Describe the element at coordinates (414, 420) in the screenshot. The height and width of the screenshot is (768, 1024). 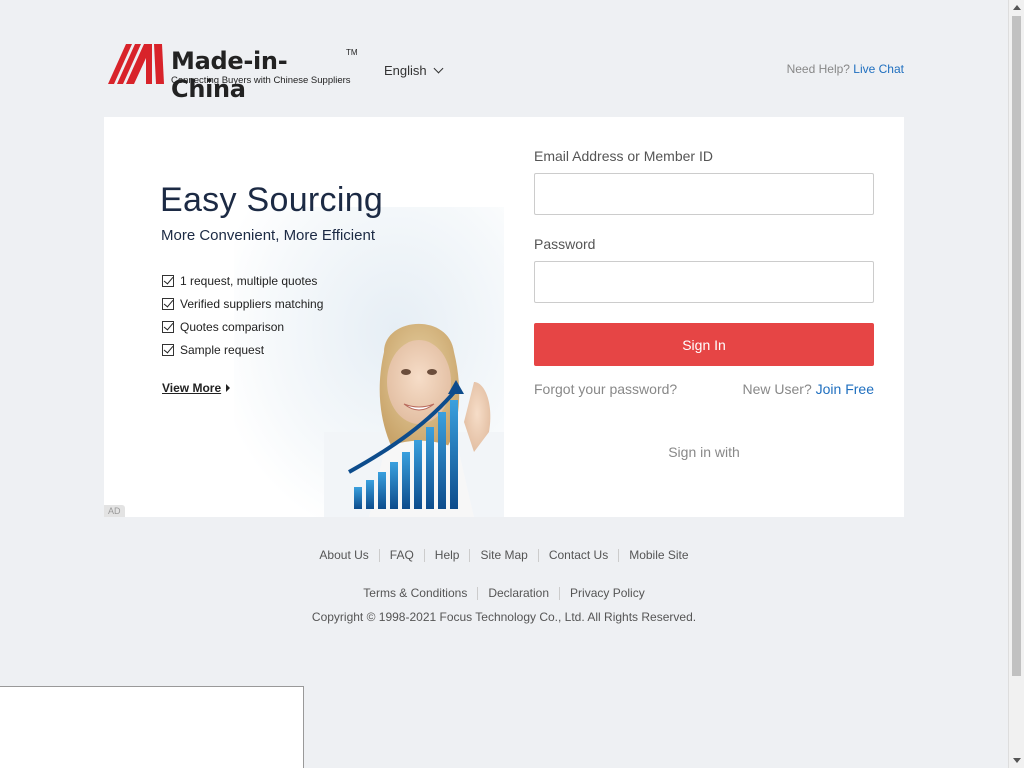
I see `woman-with-growth-chart-image` at that location.